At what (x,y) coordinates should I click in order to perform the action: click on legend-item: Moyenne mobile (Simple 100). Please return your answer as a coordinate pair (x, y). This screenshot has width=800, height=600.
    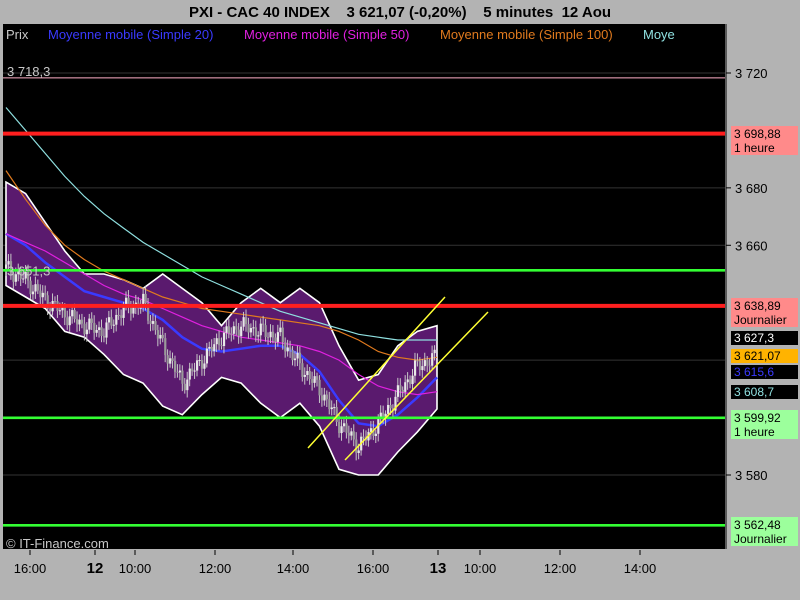
    Looking at the image, I should click on (526, 34).